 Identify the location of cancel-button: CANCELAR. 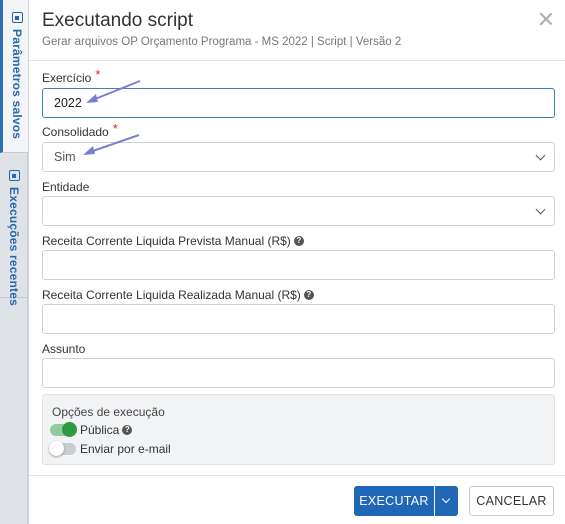
(511, 501).